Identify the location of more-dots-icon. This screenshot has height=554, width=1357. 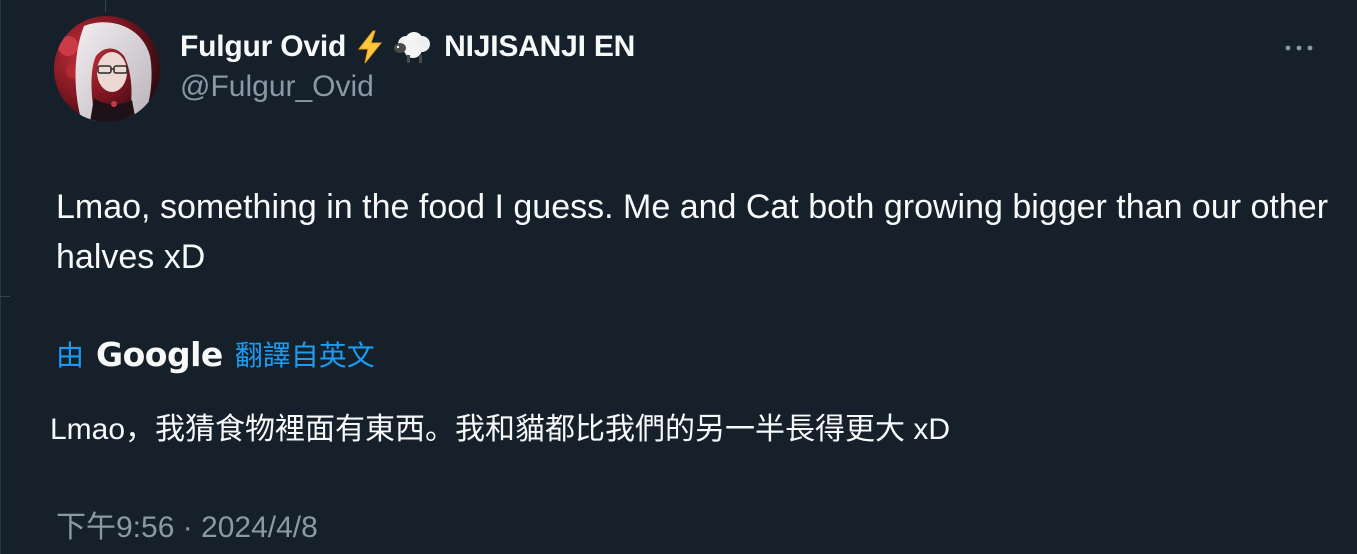
(1299, 48).